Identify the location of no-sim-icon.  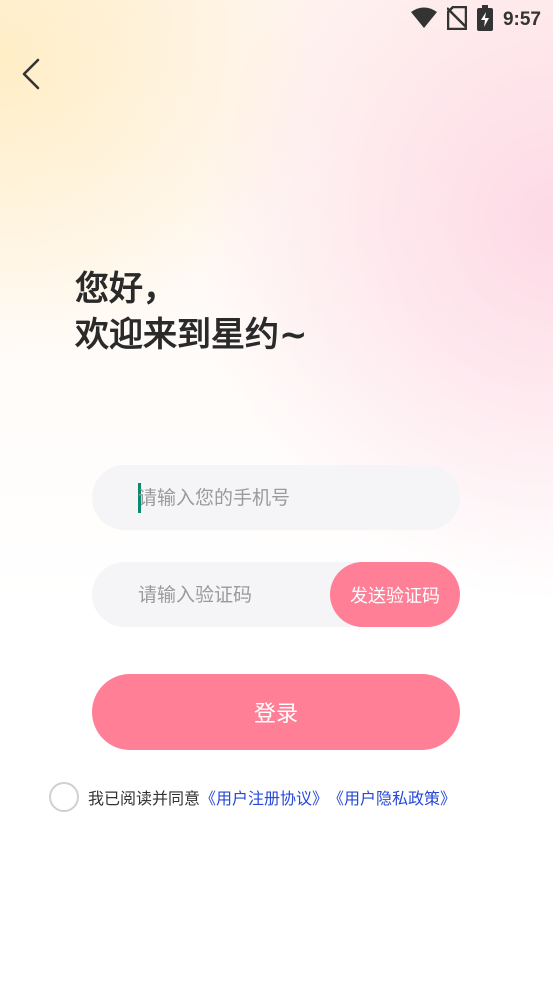
(457, 19).